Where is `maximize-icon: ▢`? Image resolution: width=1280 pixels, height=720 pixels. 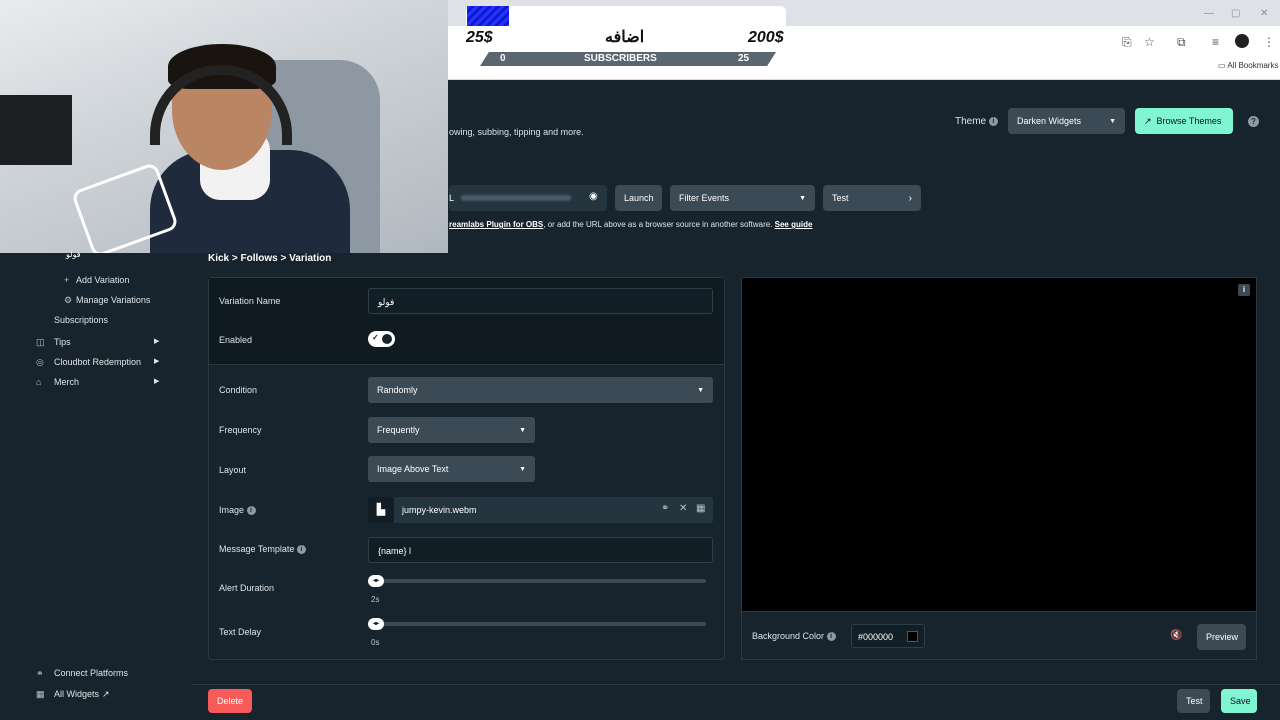
maximize-icon: ▢ is located at coordinates (1235, 13).